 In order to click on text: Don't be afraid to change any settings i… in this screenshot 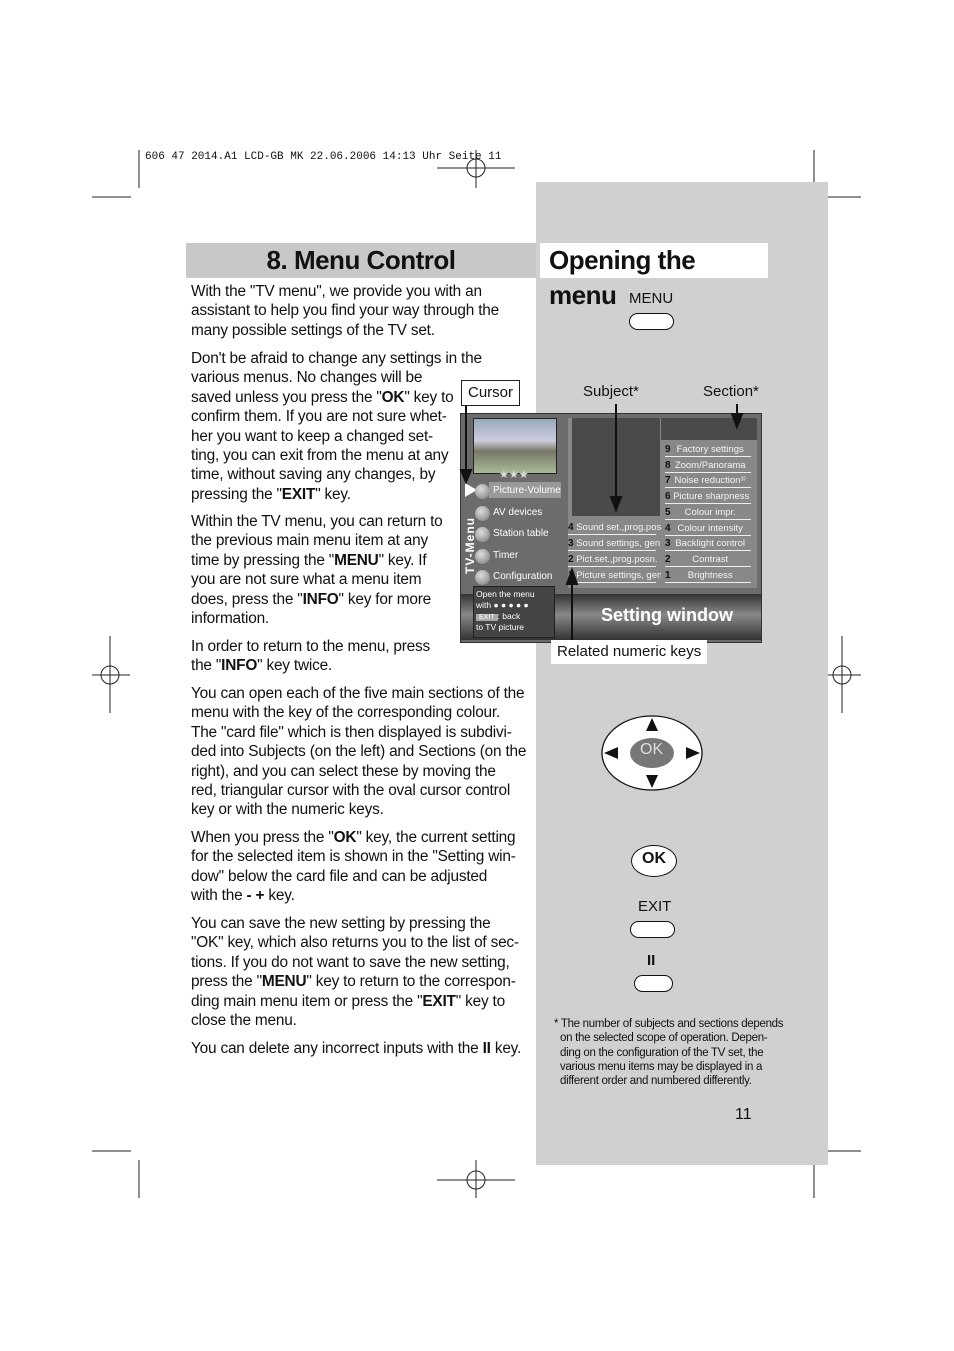, I will do `click(336, 358)`.